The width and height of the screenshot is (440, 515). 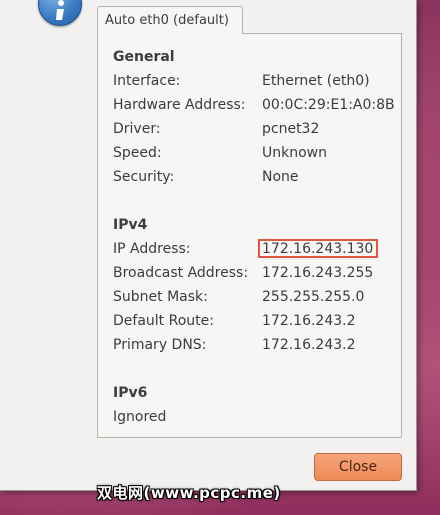 What do you see at coordinates (309, 345) in the screenshot?
I see `primary-dns-value: 172.16.243.2` at bounding box center [309, 345].